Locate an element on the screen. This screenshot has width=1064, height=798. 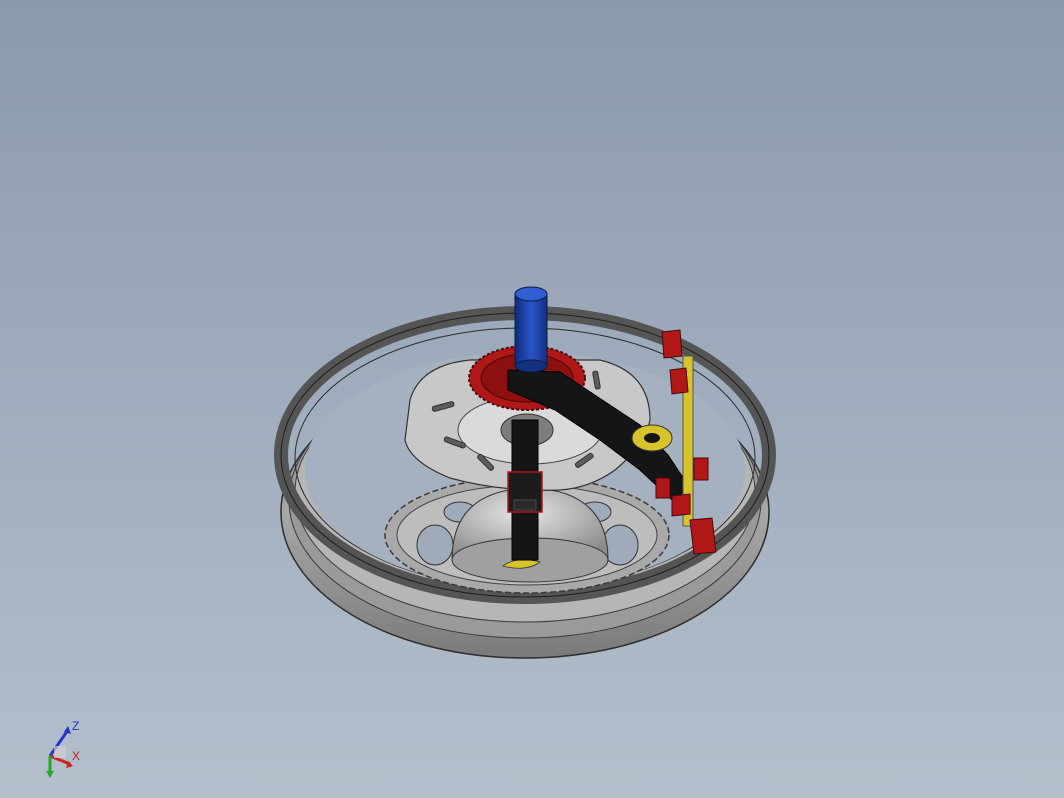
axis-triad-icon is located at coordinates (59, 752).